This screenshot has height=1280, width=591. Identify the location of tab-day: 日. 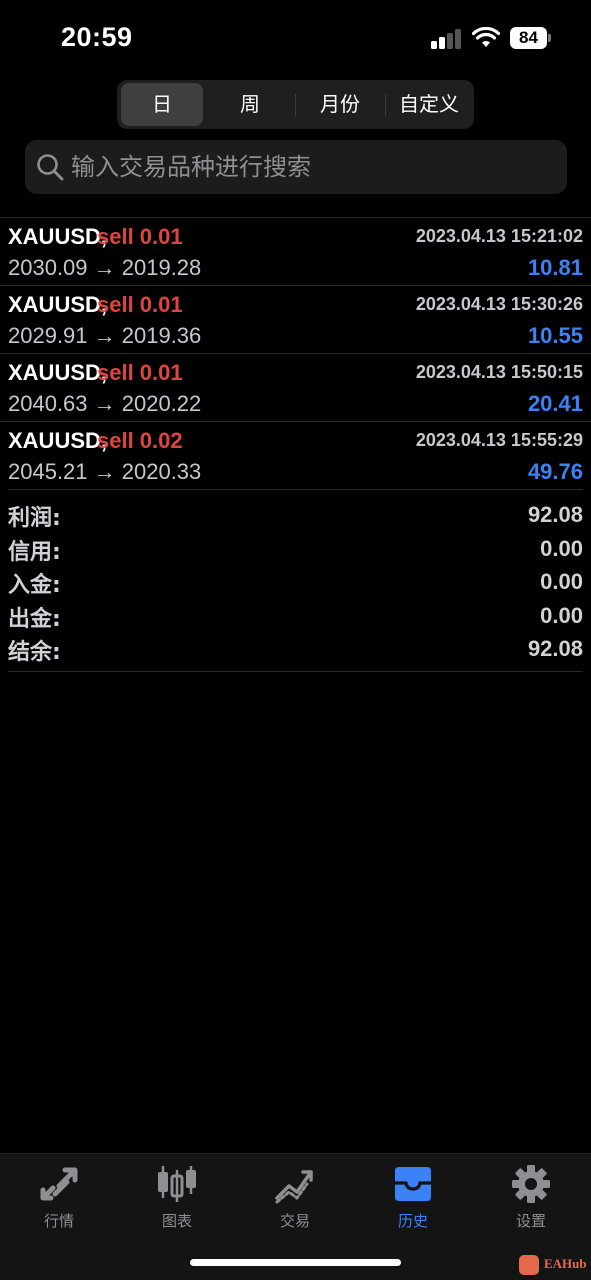
(162, 104).